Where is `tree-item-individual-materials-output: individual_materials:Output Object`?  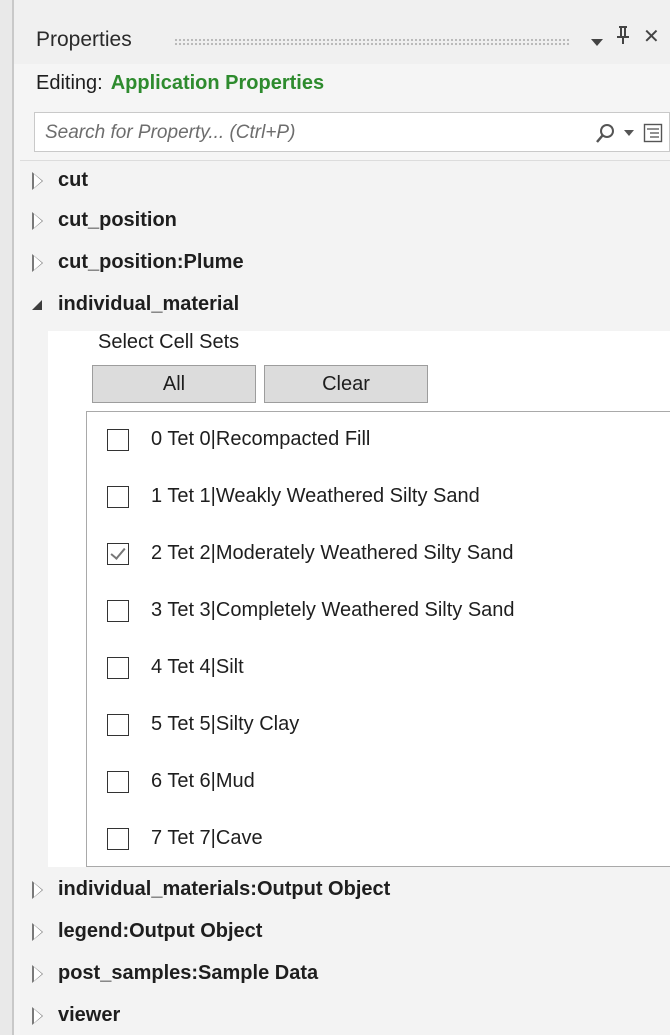 tree-item-individual-materials-output: individual_materials:Output Object is located at coordinates (345, 890).